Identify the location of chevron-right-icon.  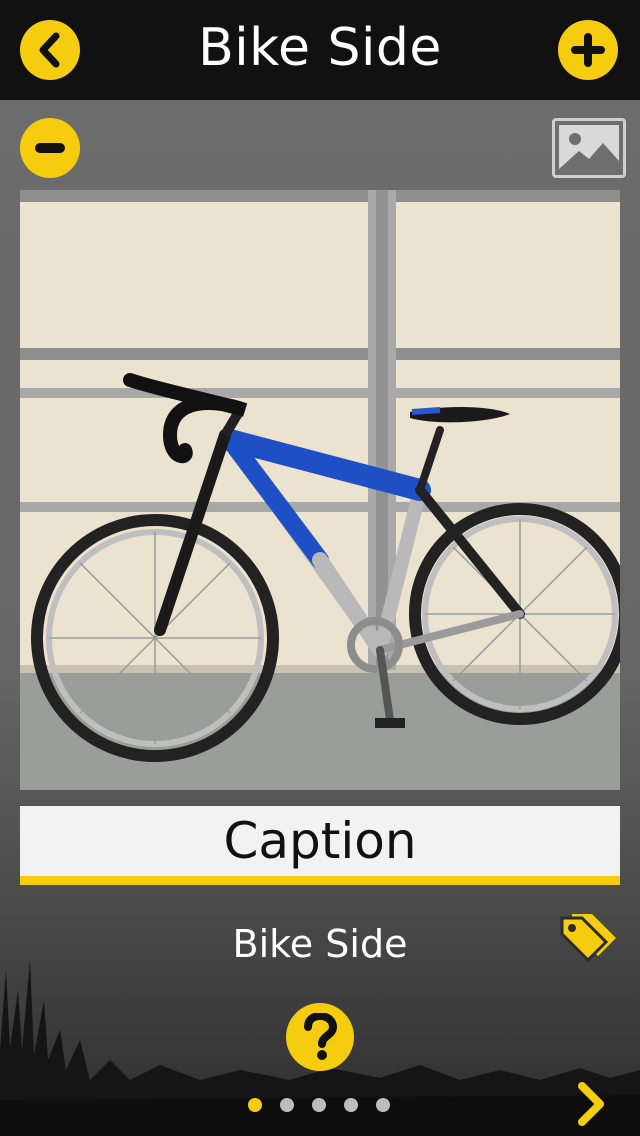
(591, 1104).